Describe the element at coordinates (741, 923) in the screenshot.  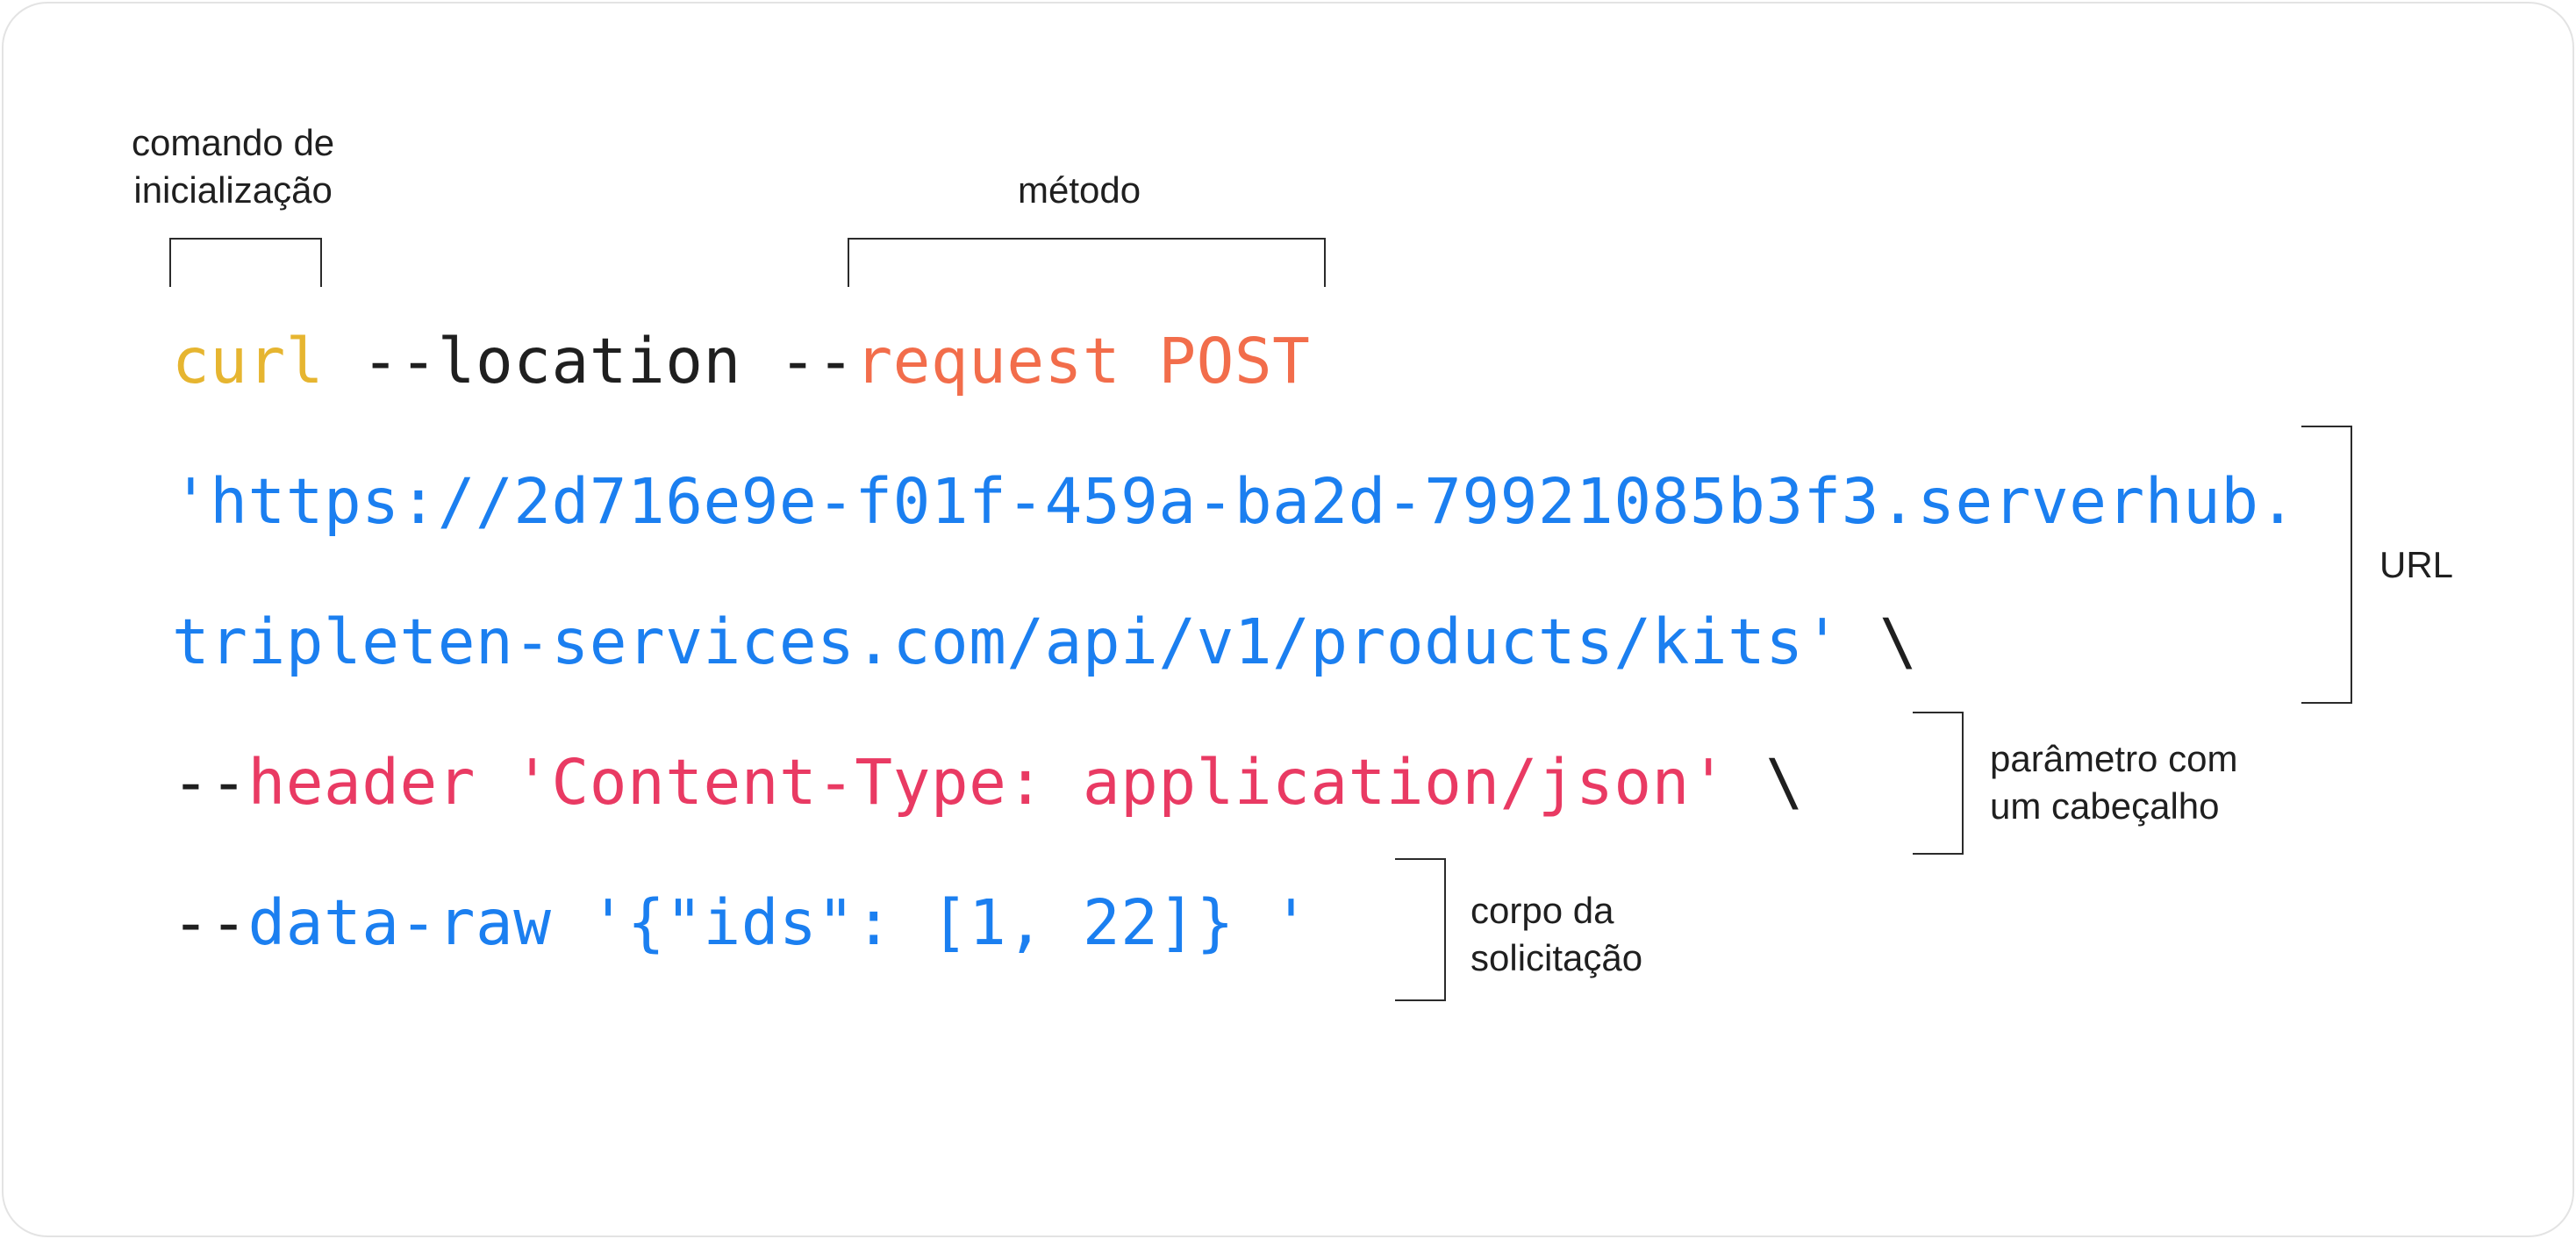
I see `code-line-5: --data-raw '{"ids": [1, 22]} '` at that location.